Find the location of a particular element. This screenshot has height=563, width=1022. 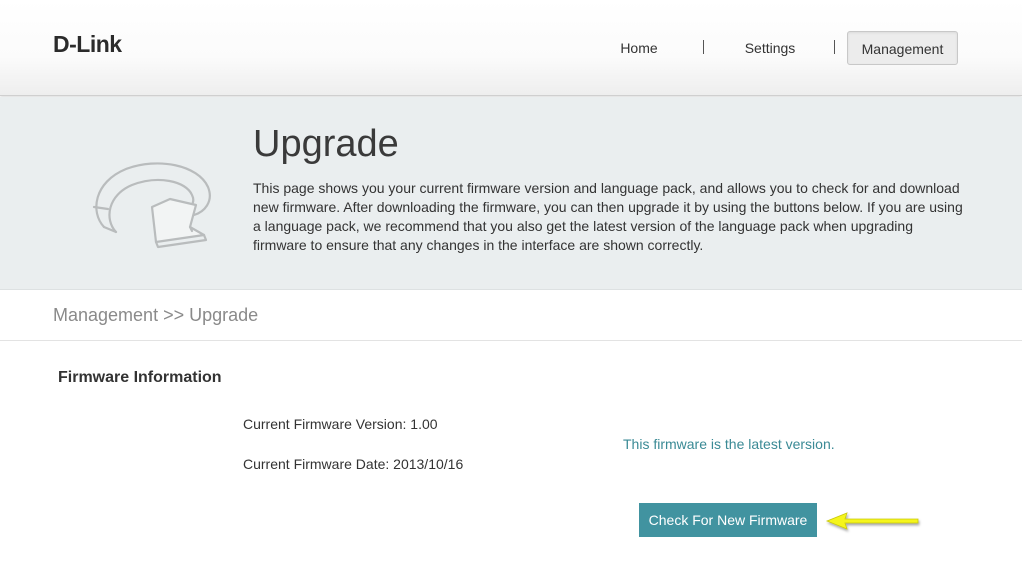

nav-settings: Settings is located at coordinates (770, 48).